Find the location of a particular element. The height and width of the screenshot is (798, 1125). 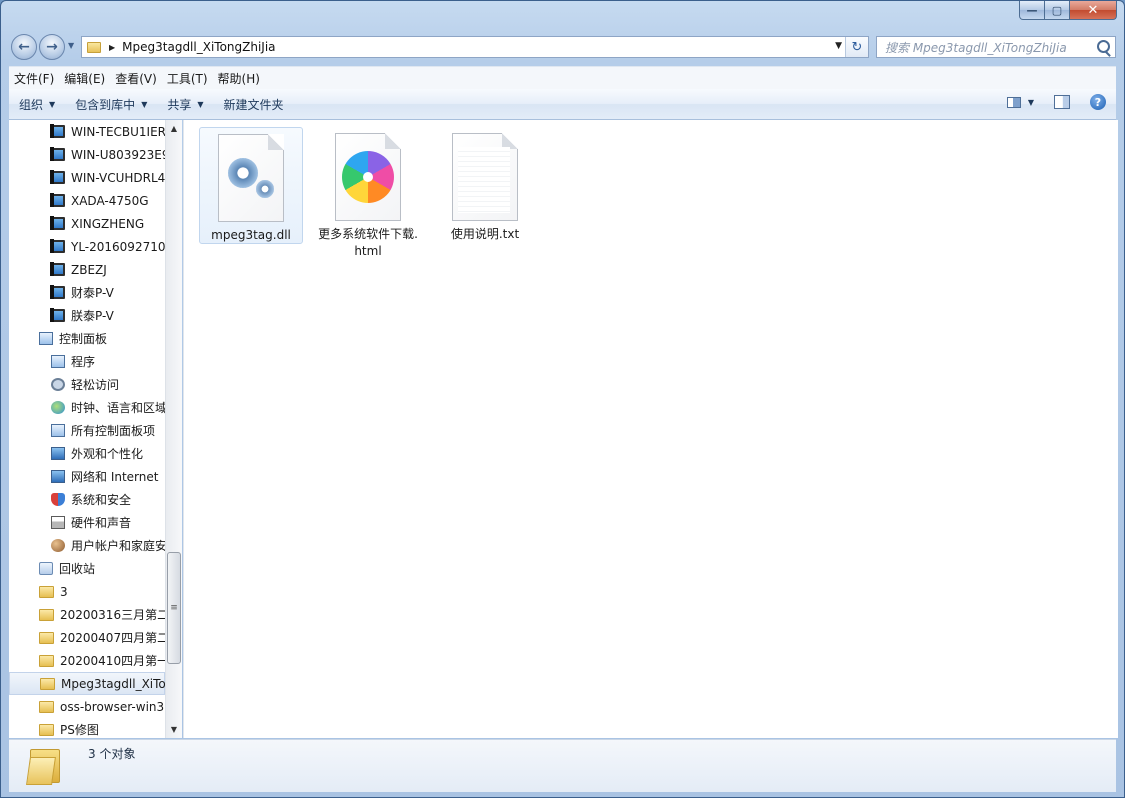

sidebar-item: 用户帐户和家庭安 is located at coordinates (87, 545).